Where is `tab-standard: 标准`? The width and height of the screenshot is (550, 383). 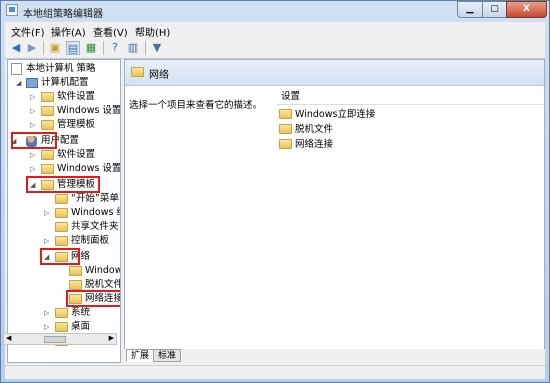
tab-standard: 标准 is located at coordinates (167, 355).